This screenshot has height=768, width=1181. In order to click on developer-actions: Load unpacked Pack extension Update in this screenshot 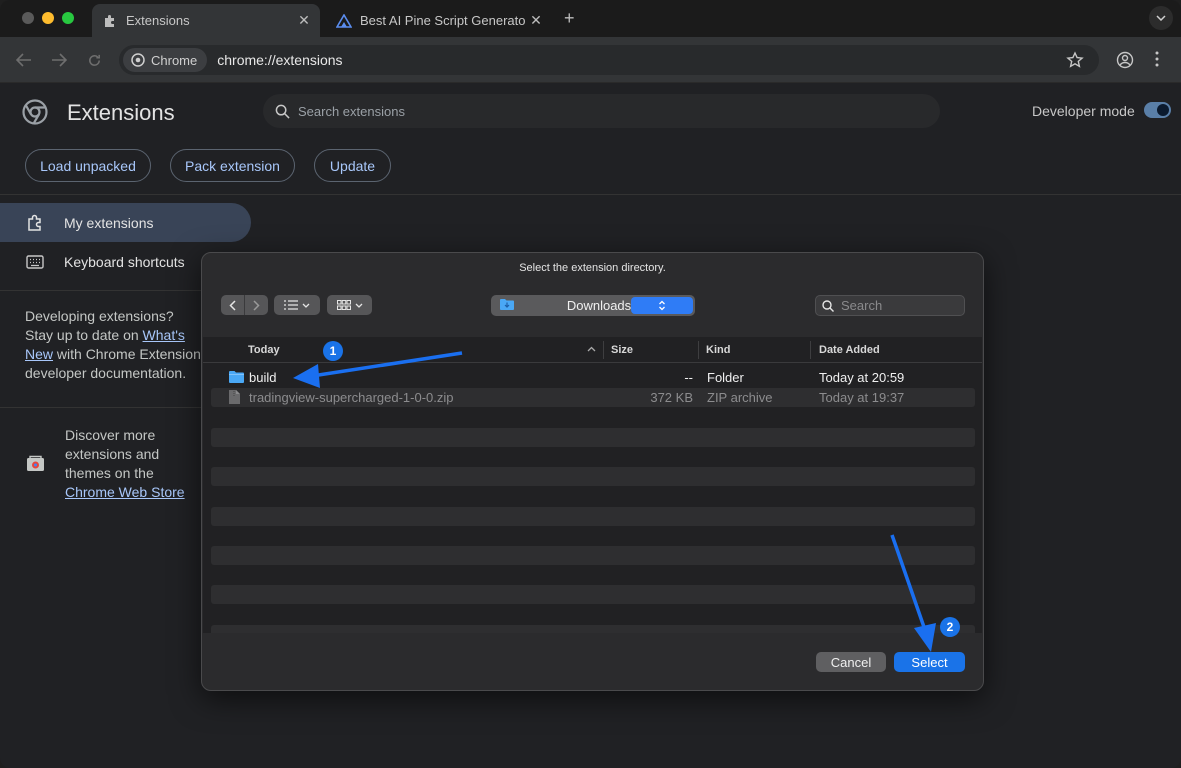, I will do `click(590, 167)`.